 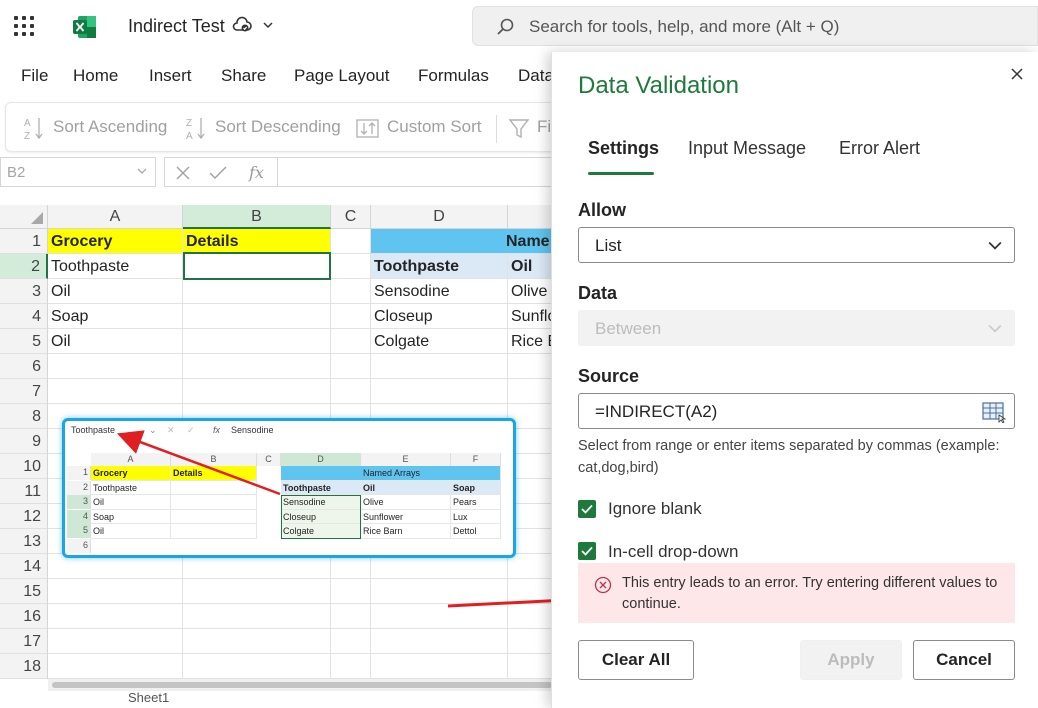 What do you see at coordinates (747, 148) in the screenshot?
I see `tab-input-message: Input Message` at bounding box center [747, 148].